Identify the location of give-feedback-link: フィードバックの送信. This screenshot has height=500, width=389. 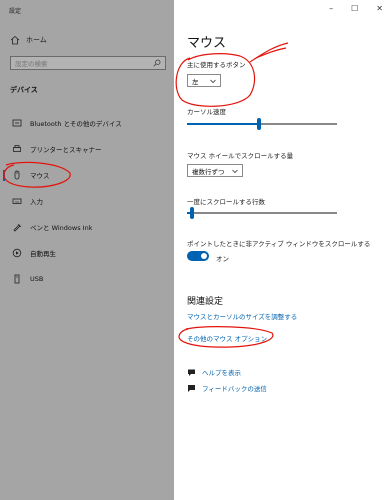
(227, 388).